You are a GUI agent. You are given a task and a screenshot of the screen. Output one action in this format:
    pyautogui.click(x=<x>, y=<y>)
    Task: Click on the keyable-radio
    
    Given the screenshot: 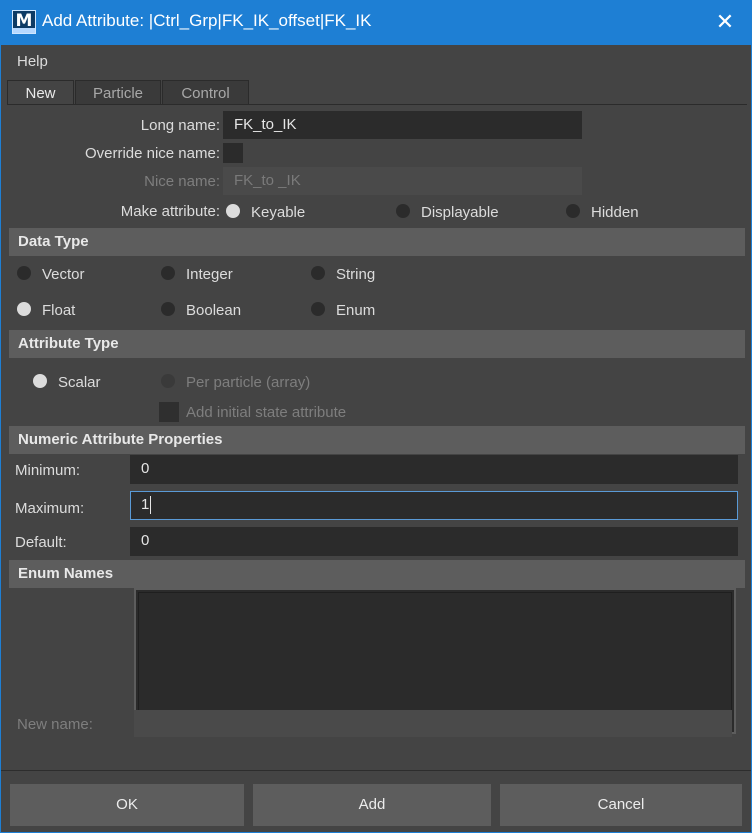 What is the action you would take?
    pyautogui.click(x=233, y=211)
    